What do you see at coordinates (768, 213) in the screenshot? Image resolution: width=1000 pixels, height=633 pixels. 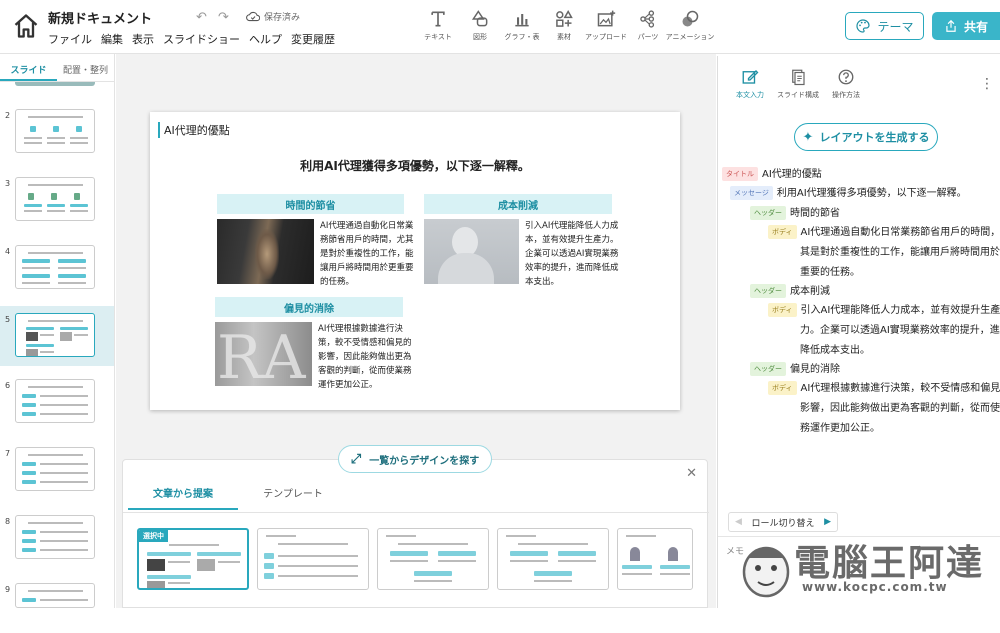 I see `tag-header: ヘッダー` at bounding box center [768, 213].